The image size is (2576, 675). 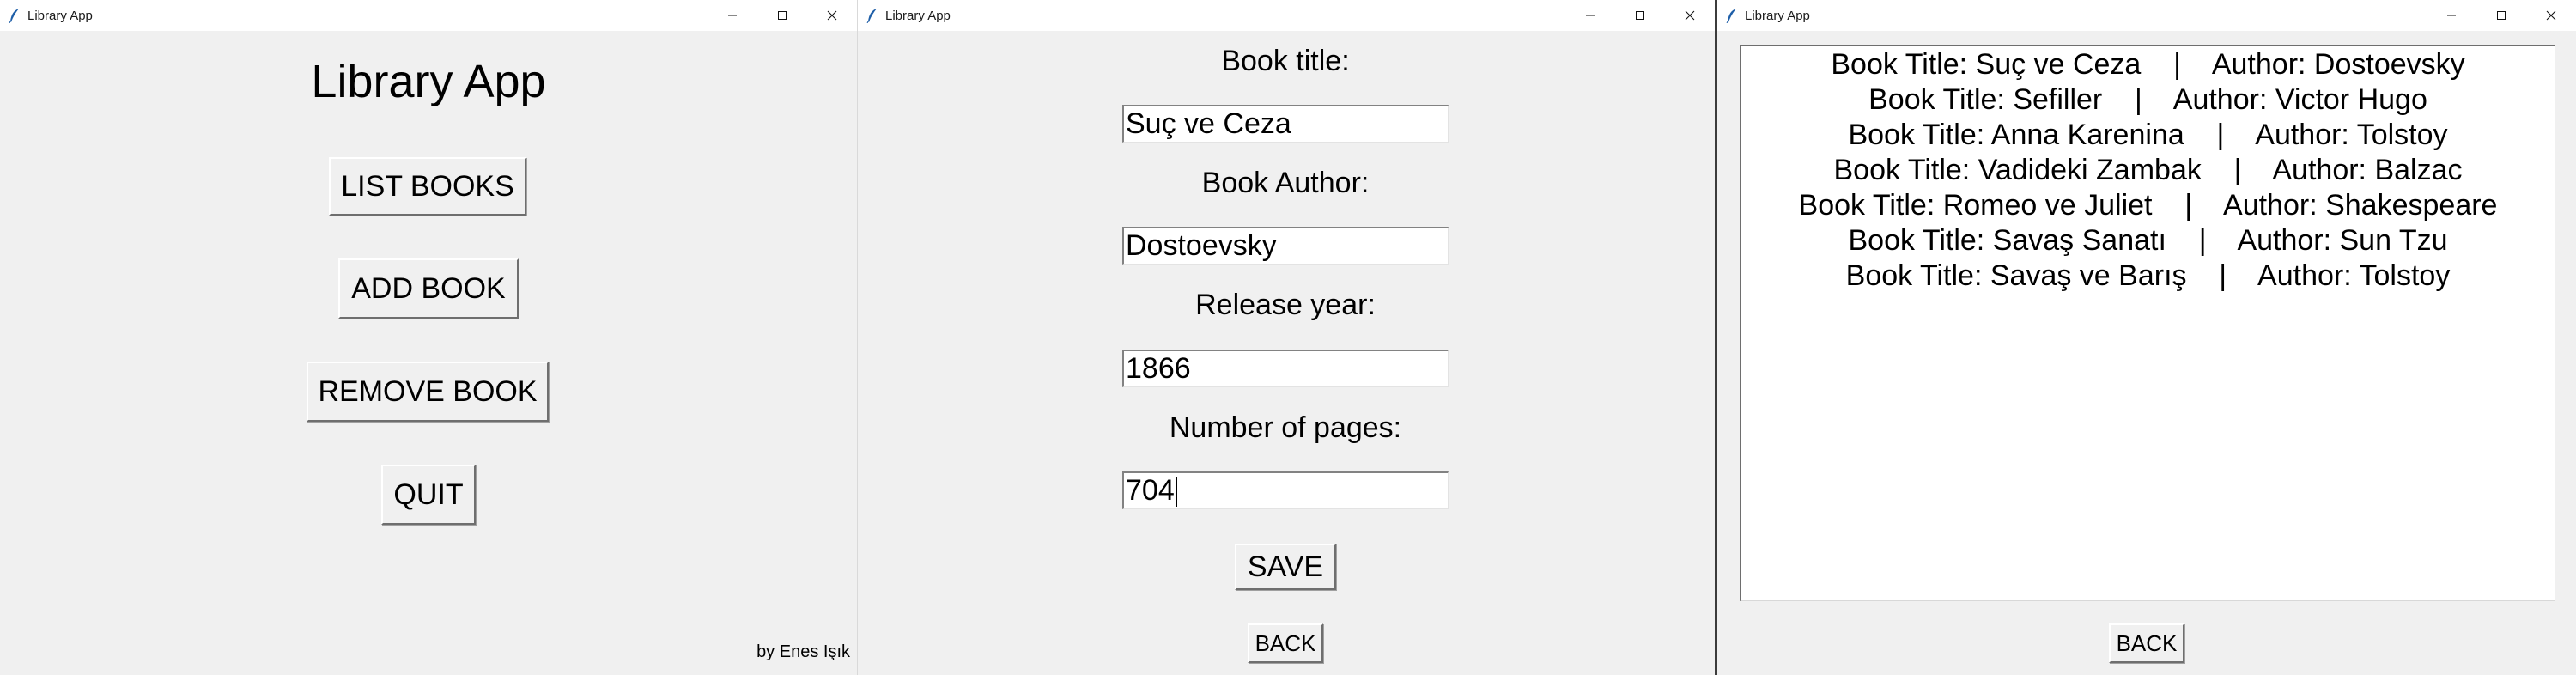 What do you see at coordinates (429, 288) in the screenshot?
I see `add-book-button: ADD BOOK` at bounding box center [429, 288].